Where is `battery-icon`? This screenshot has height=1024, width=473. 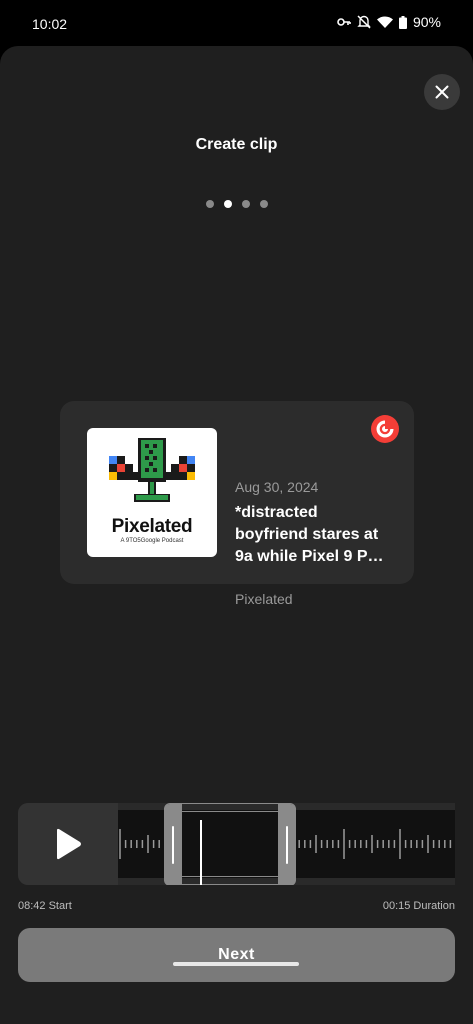
battery-icon is located at coordinates (402, 22).